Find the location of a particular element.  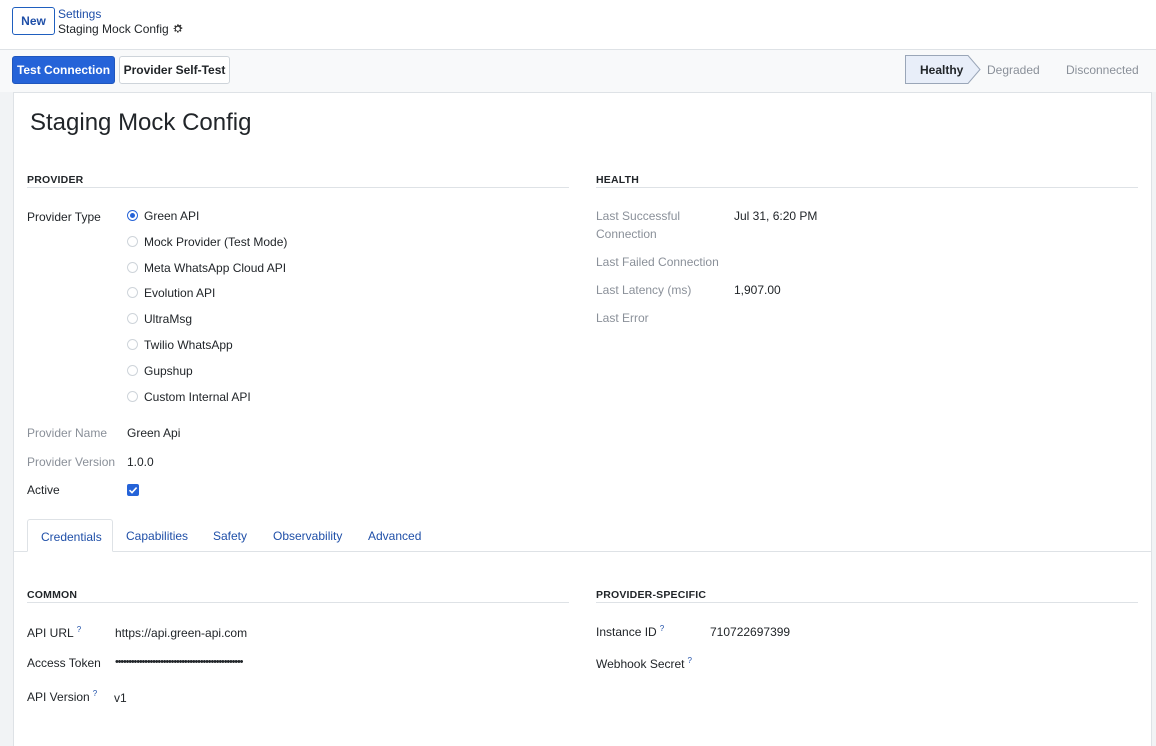

status-healthy: Healthy is located at coordinates (943, 69).